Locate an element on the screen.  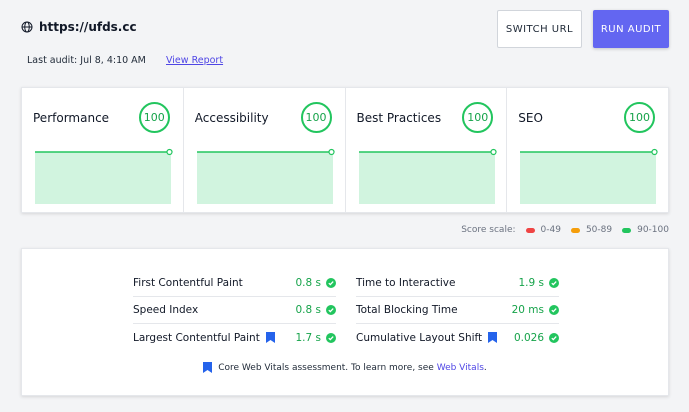
score-cell-accessibility: Accessibility 100 is located at coordinates (265, 150).